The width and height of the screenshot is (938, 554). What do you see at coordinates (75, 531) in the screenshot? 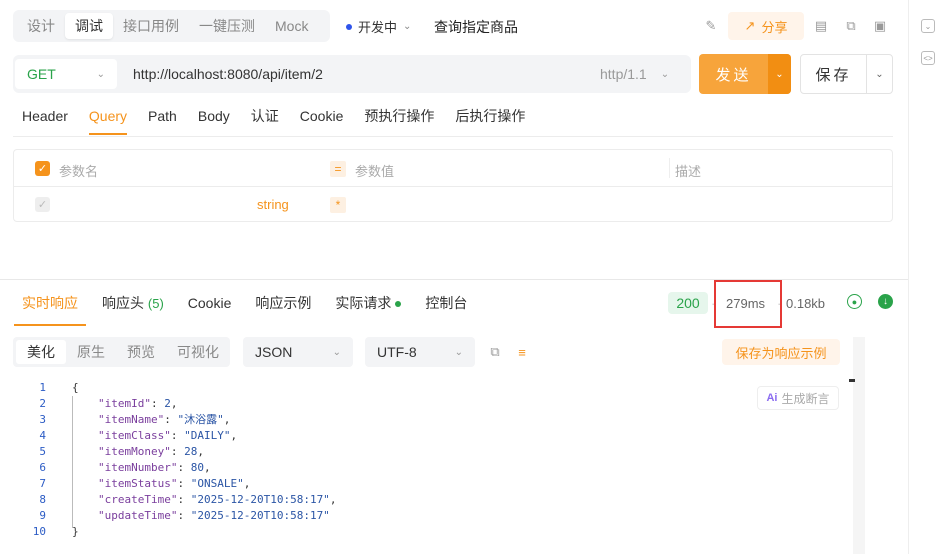
I see `code-text: }` at bounding box center [75, 531].